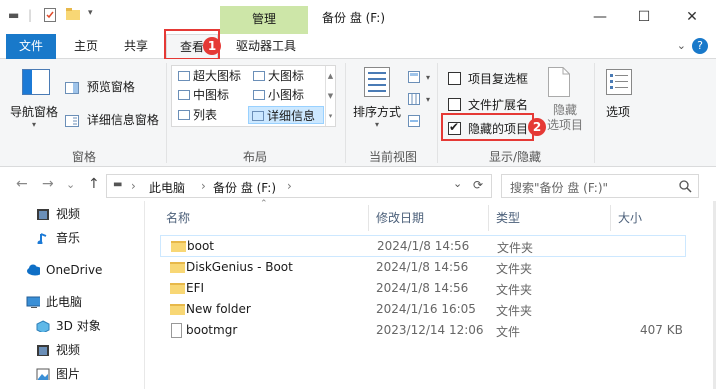 The width and height of the screenshot is (716, 389). What do you see at coordinates (218, 309) in the screenshot?
I see `file-name: New folder` at bounding box center [218, 309].